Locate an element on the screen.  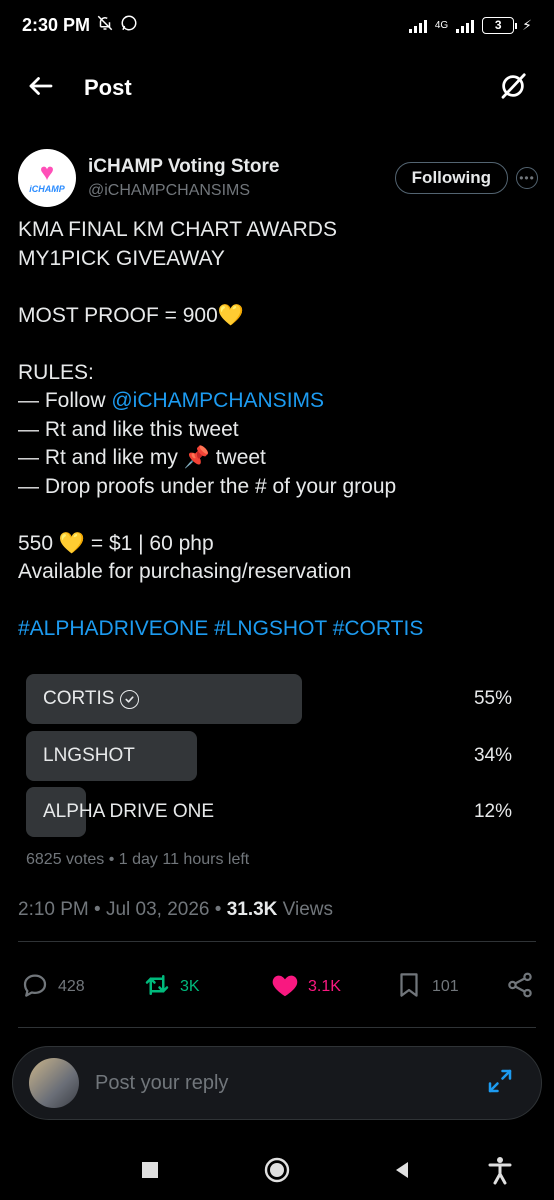
post-line-follow: — Follow @iCHAMPCHANSIMS is located at coordinates (278, 401).